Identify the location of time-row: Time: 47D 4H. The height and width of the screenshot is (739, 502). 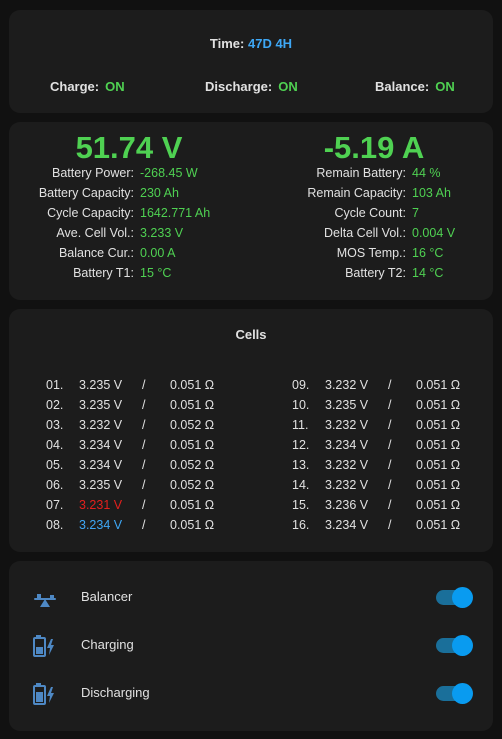
(251, 43).